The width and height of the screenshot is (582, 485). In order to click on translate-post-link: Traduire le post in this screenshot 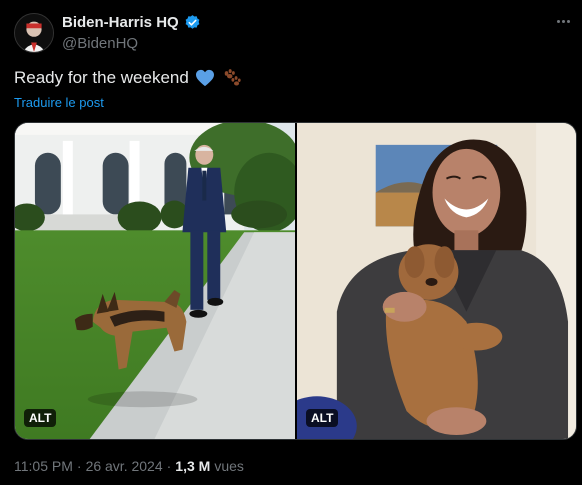, I will do `click(59, 102)`.